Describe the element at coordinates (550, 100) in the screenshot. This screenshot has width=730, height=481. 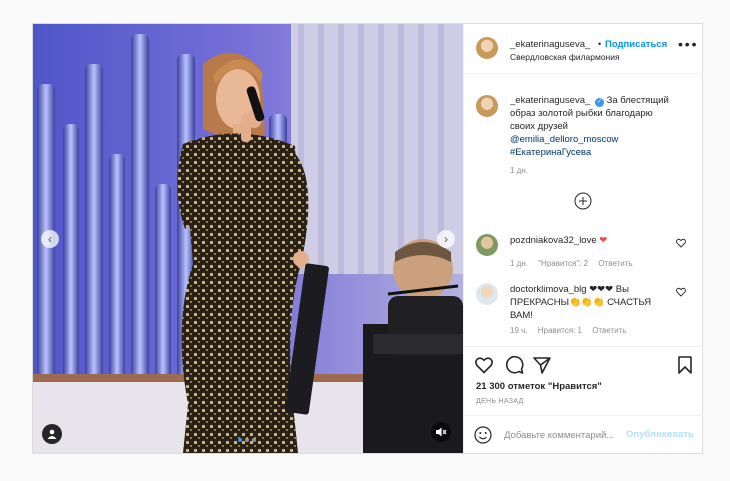
I see `caption-username: _ekaterinaguseva_` at that location.